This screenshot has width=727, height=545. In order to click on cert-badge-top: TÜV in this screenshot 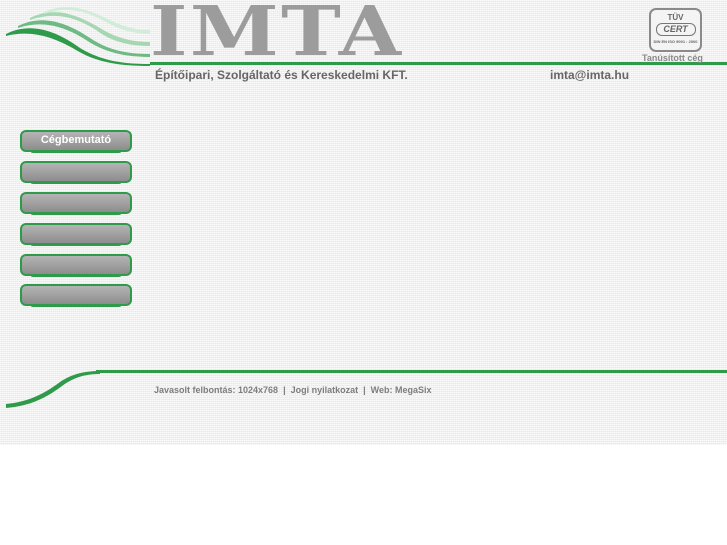, I will do `click(675, 17)`.